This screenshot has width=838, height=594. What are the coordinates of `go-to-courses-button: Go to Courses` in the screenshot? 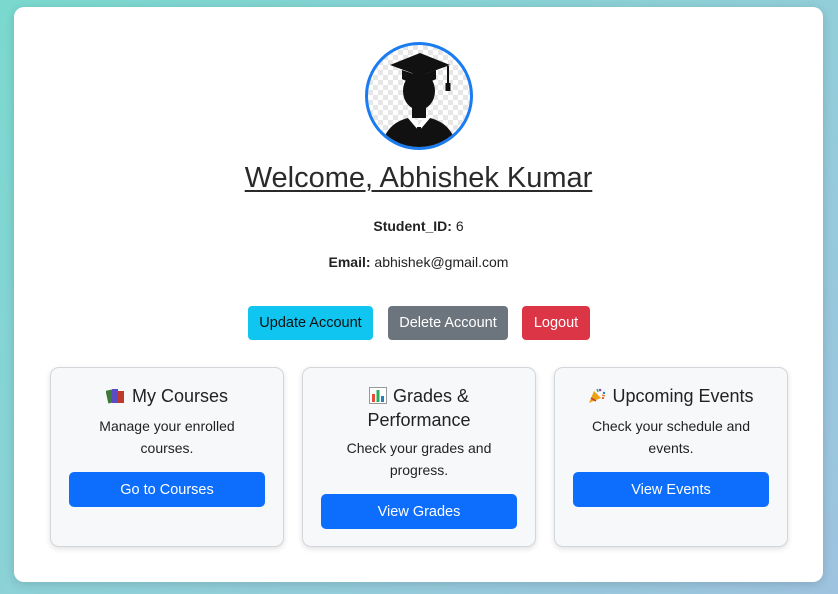 It's located at (167, 489).